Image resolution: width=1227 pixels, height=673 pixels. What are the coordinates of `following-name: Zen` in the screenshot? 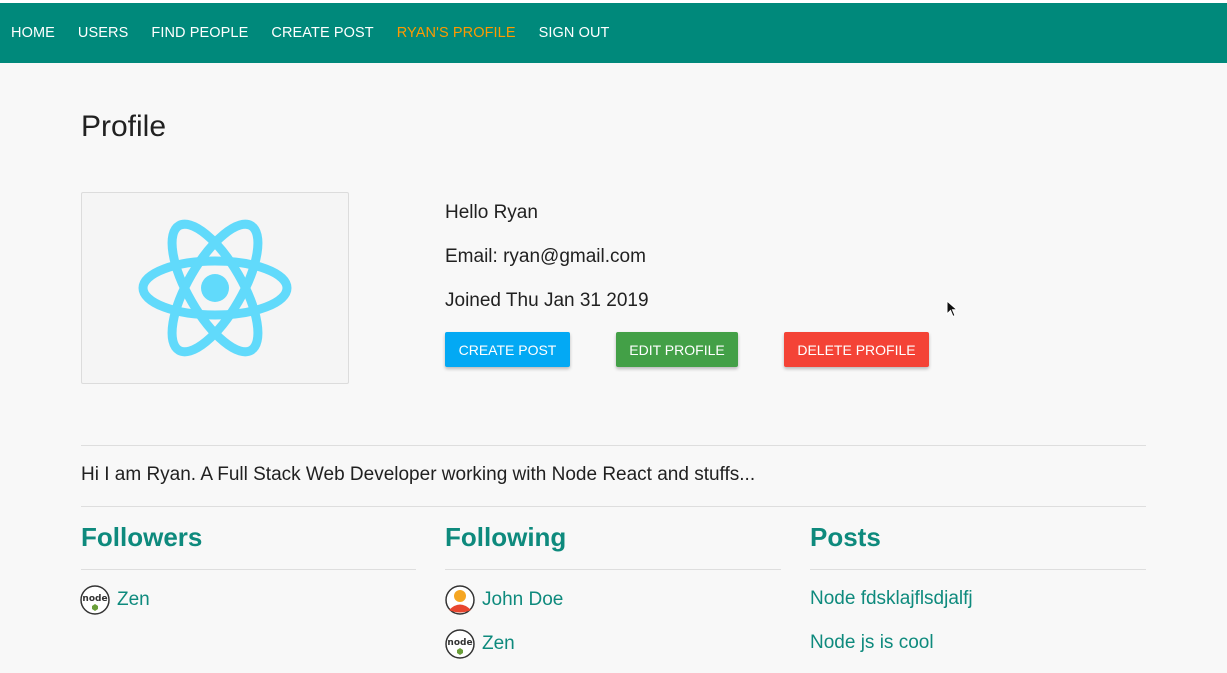 It's located at (498, 643).